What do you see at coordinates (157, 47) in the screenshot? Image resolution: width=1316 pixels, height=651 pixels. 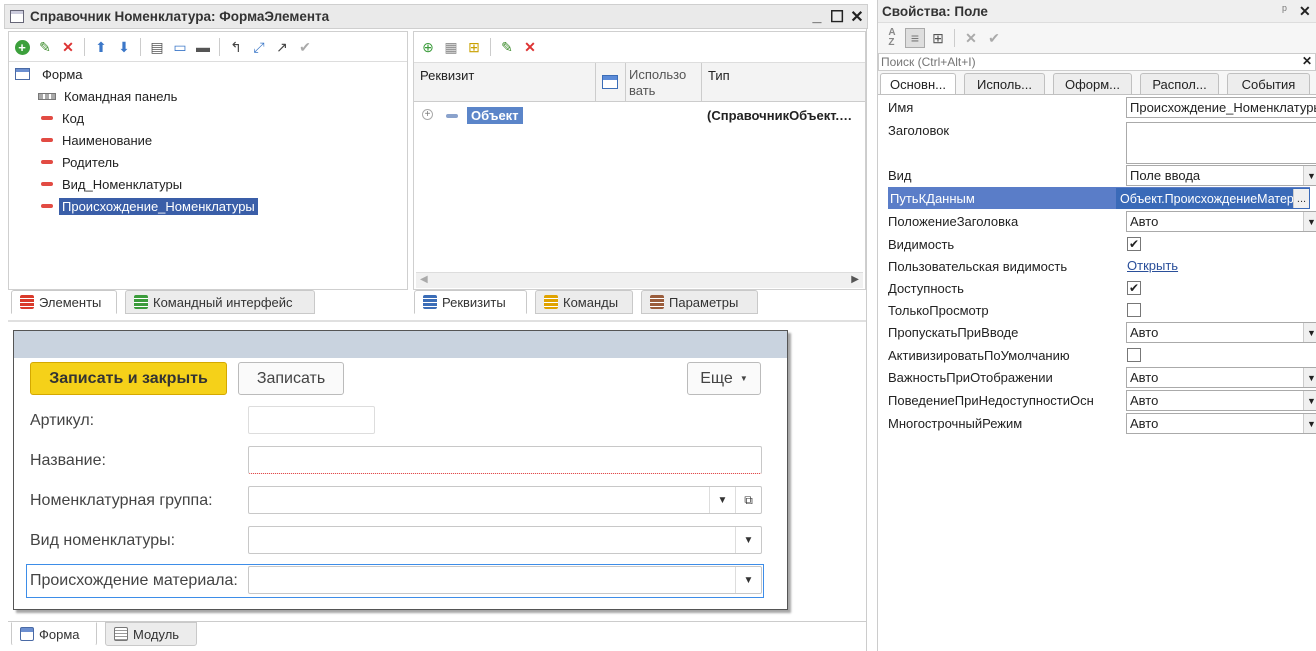 I see `form-layout-icon: ▤` at bounding box center [157, 47].